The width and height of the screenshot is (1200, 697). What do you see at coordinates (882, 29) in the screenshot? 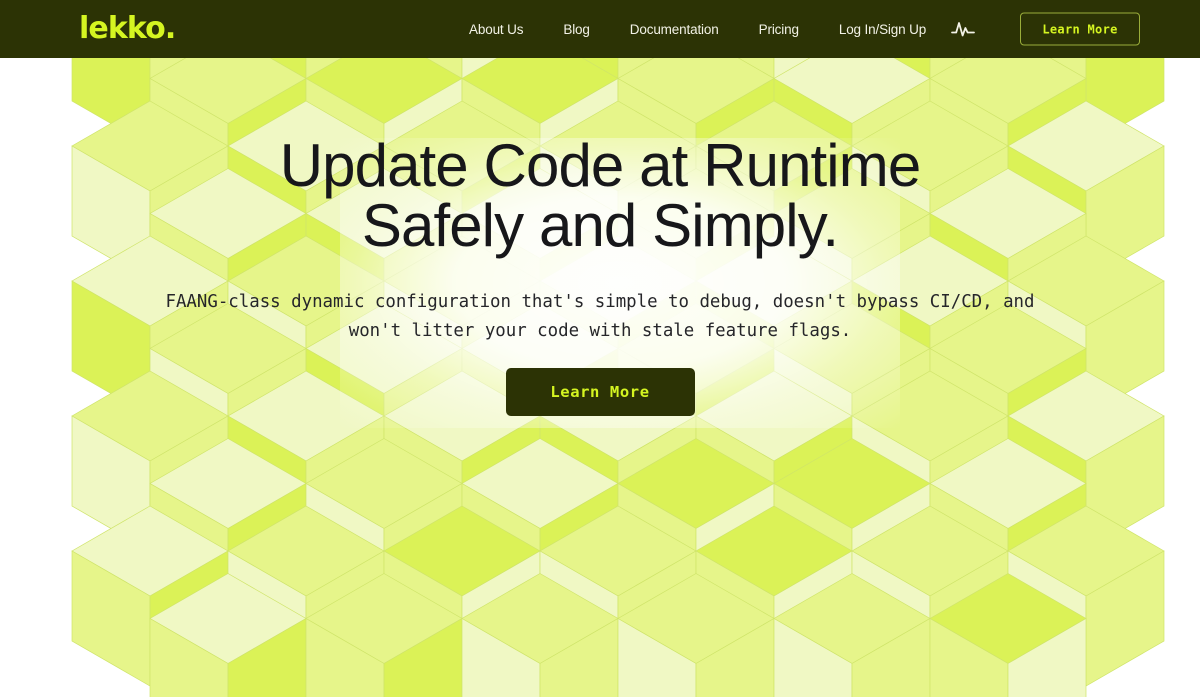
I see `nav-link-login-signup: Log In/Sign Up` at bounding box center [882, 29].